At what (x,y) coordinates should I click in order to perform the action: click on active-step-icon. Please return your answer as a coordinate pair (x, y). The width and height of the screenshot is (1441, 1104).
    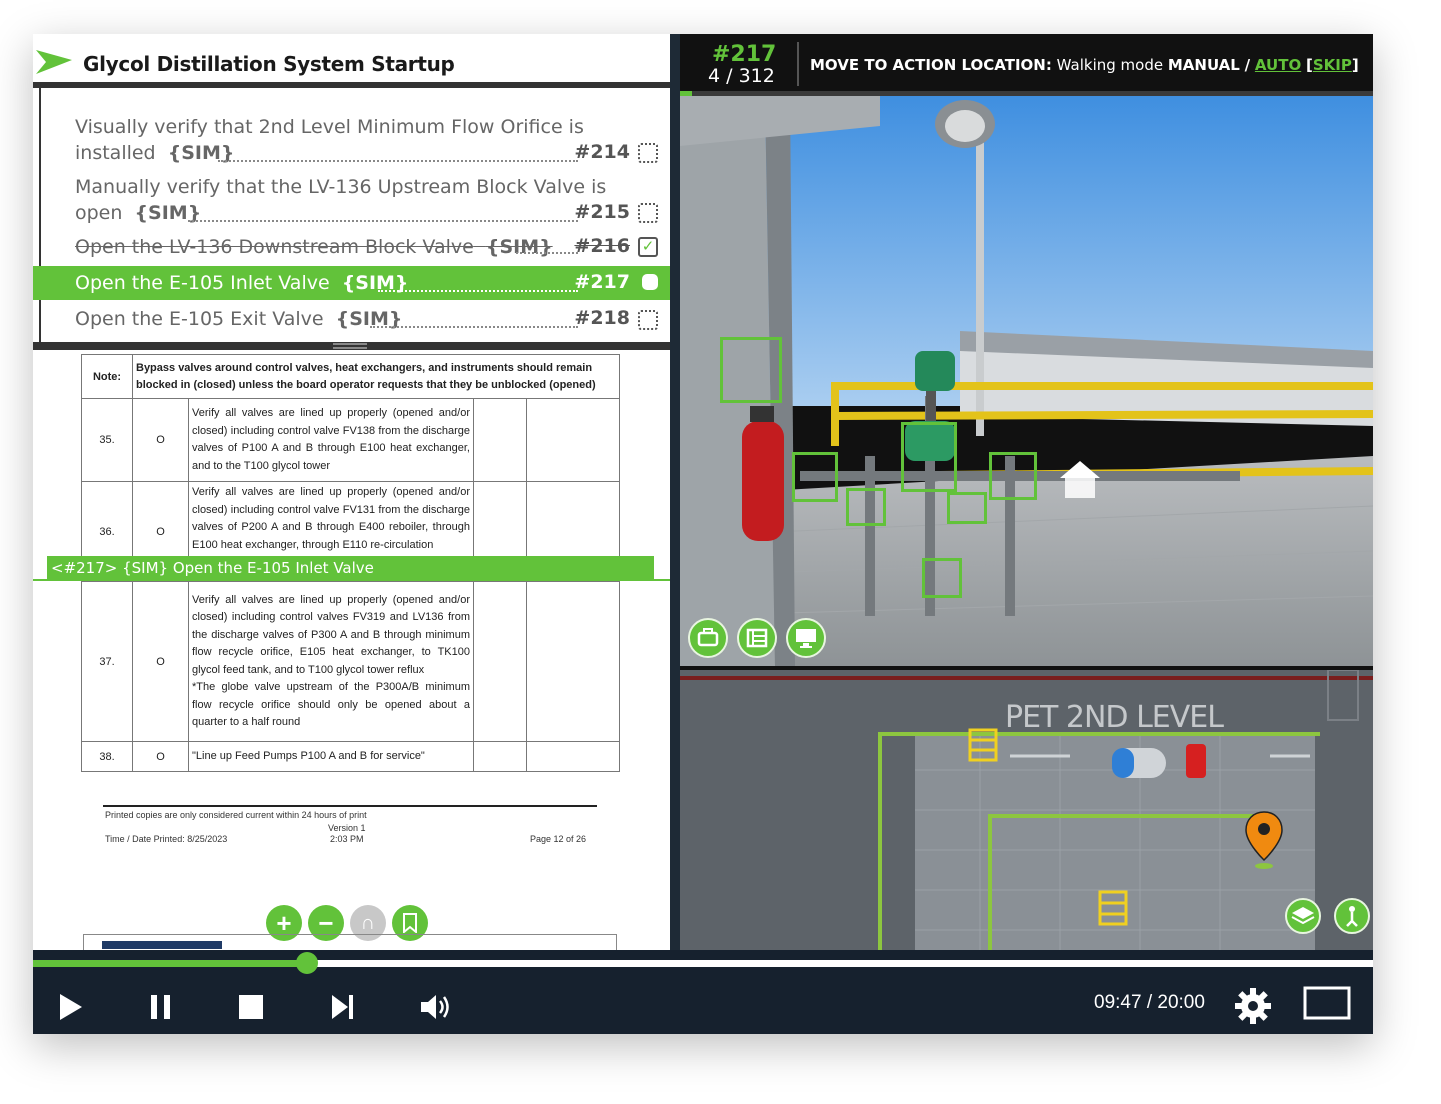
    Looking at the image, I should click on (650, 282).